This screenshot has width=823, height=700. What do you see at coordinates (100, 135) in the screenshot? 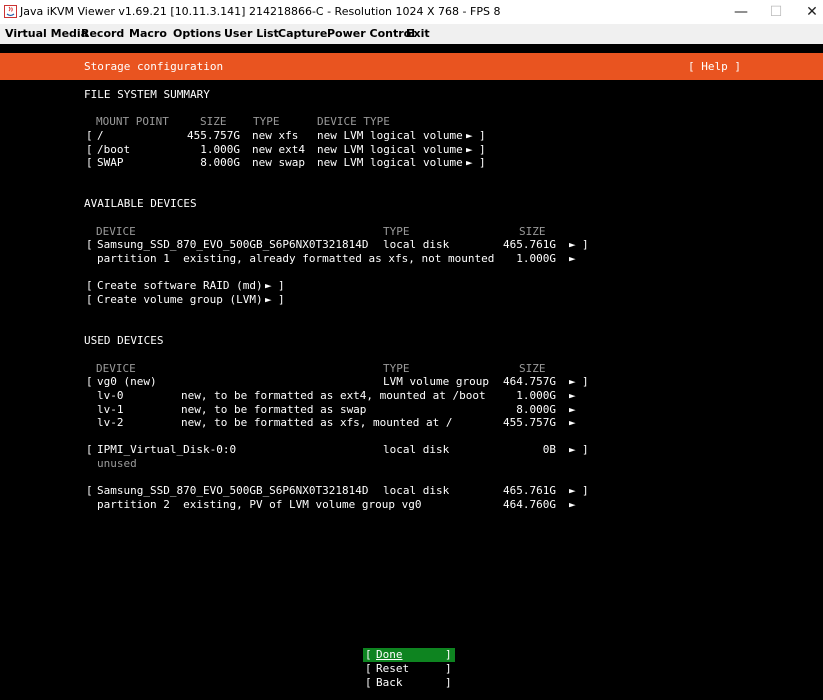
I see `fs-mount: /` at bounding box center [100, 135].